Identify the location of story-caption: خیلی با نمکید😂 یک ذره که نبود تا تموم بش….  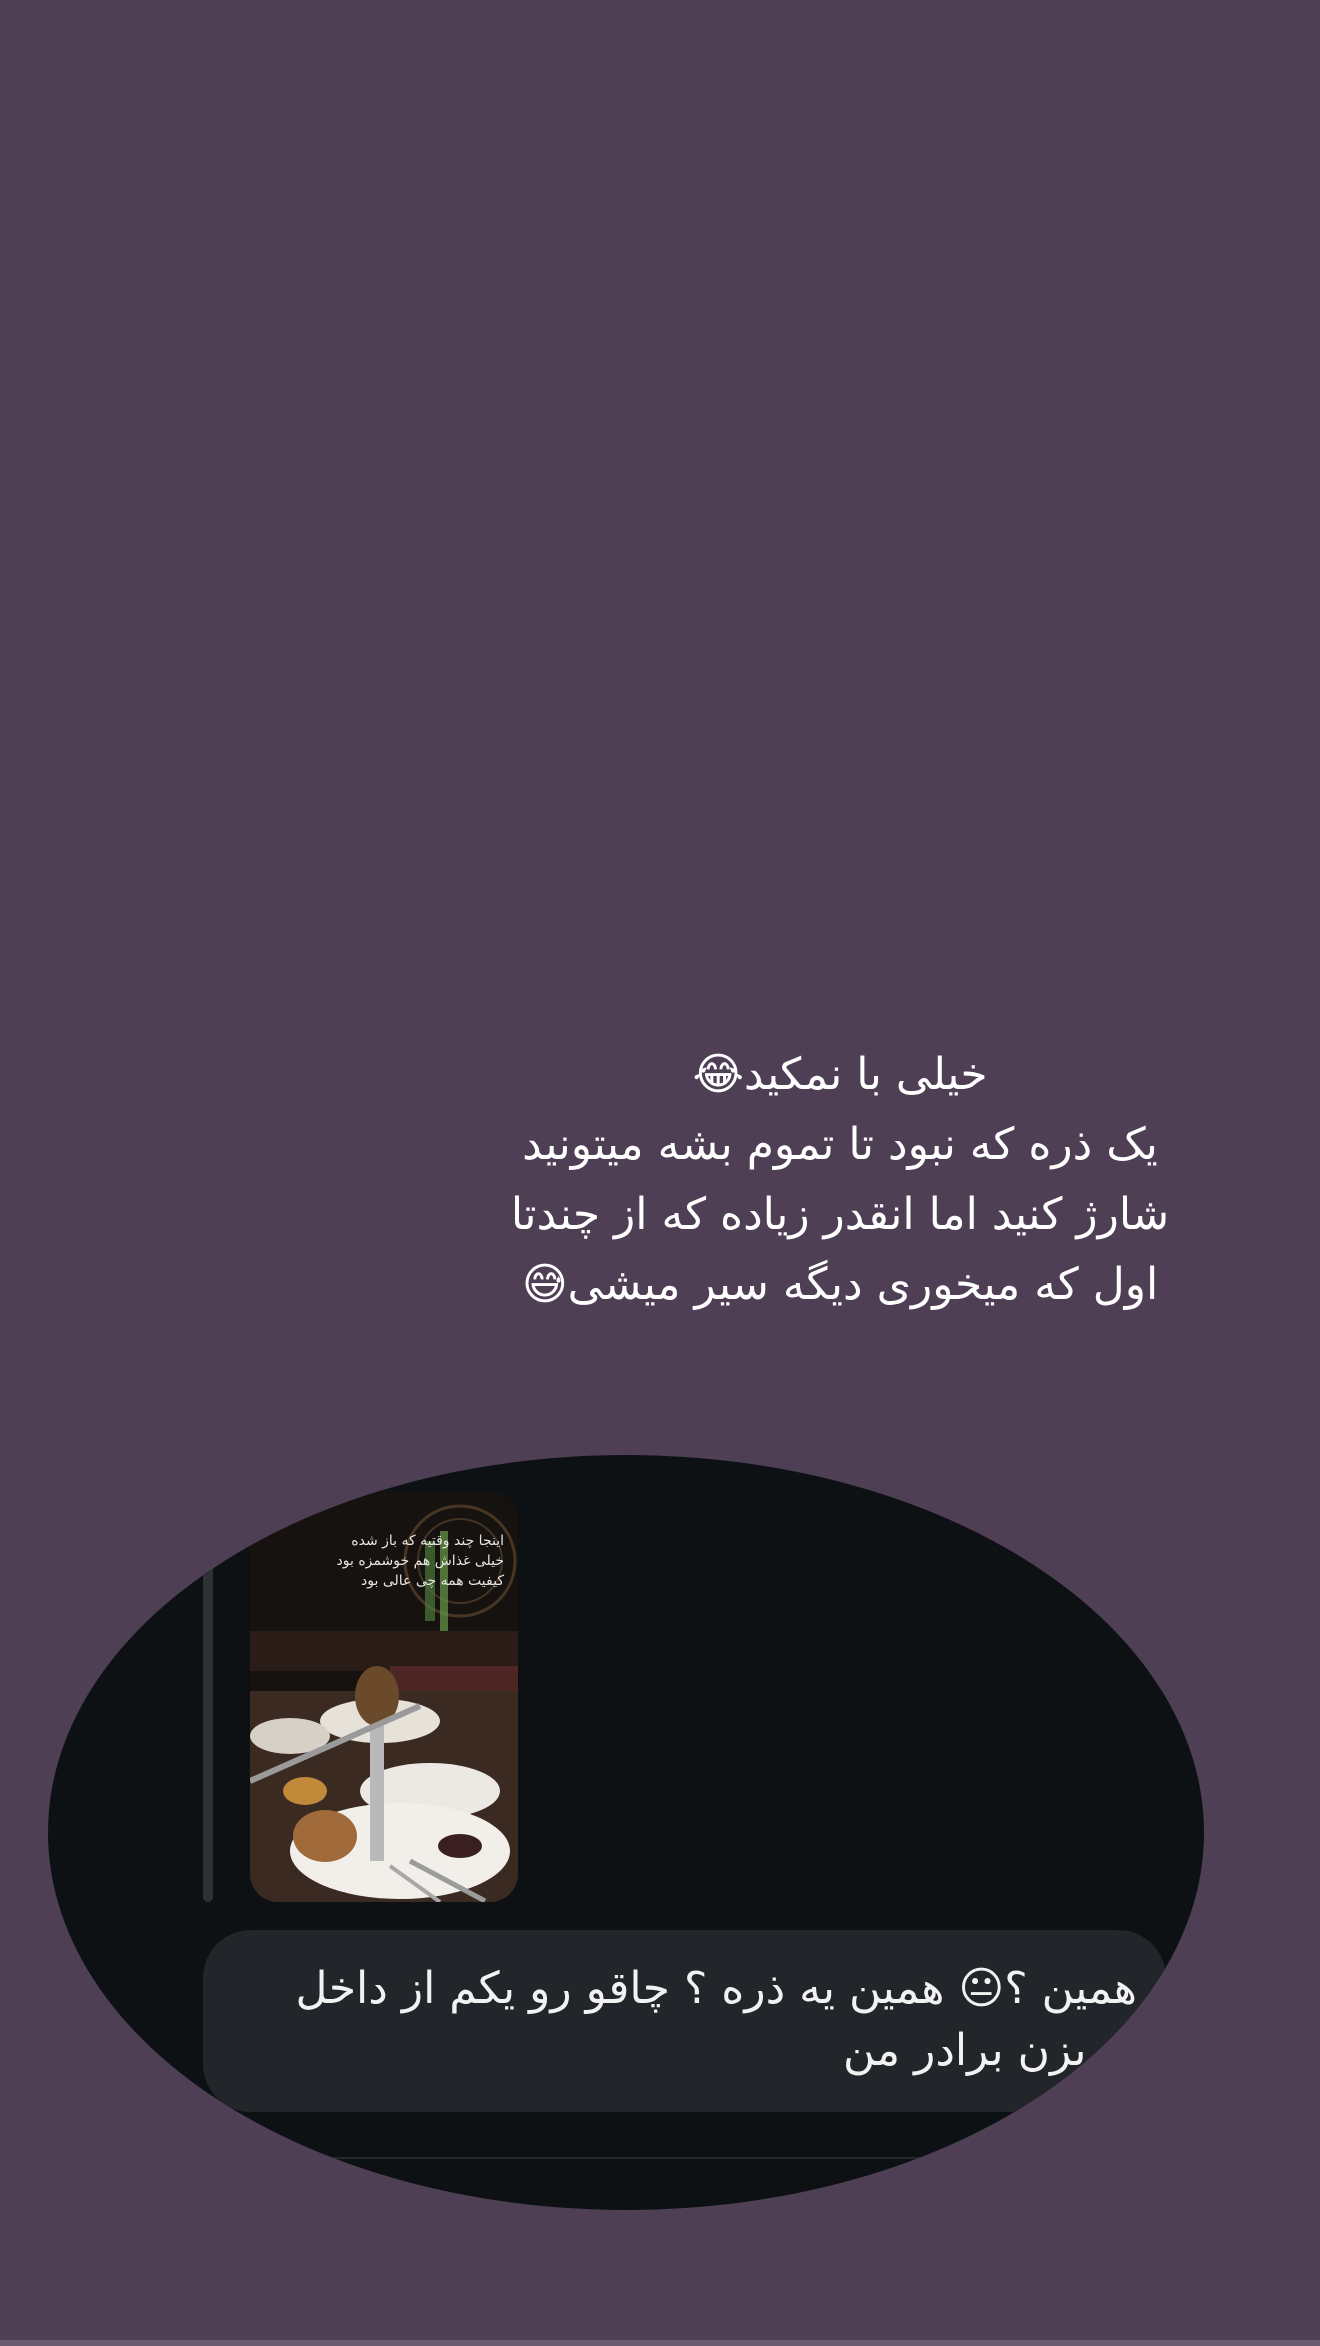
(840, 1179).